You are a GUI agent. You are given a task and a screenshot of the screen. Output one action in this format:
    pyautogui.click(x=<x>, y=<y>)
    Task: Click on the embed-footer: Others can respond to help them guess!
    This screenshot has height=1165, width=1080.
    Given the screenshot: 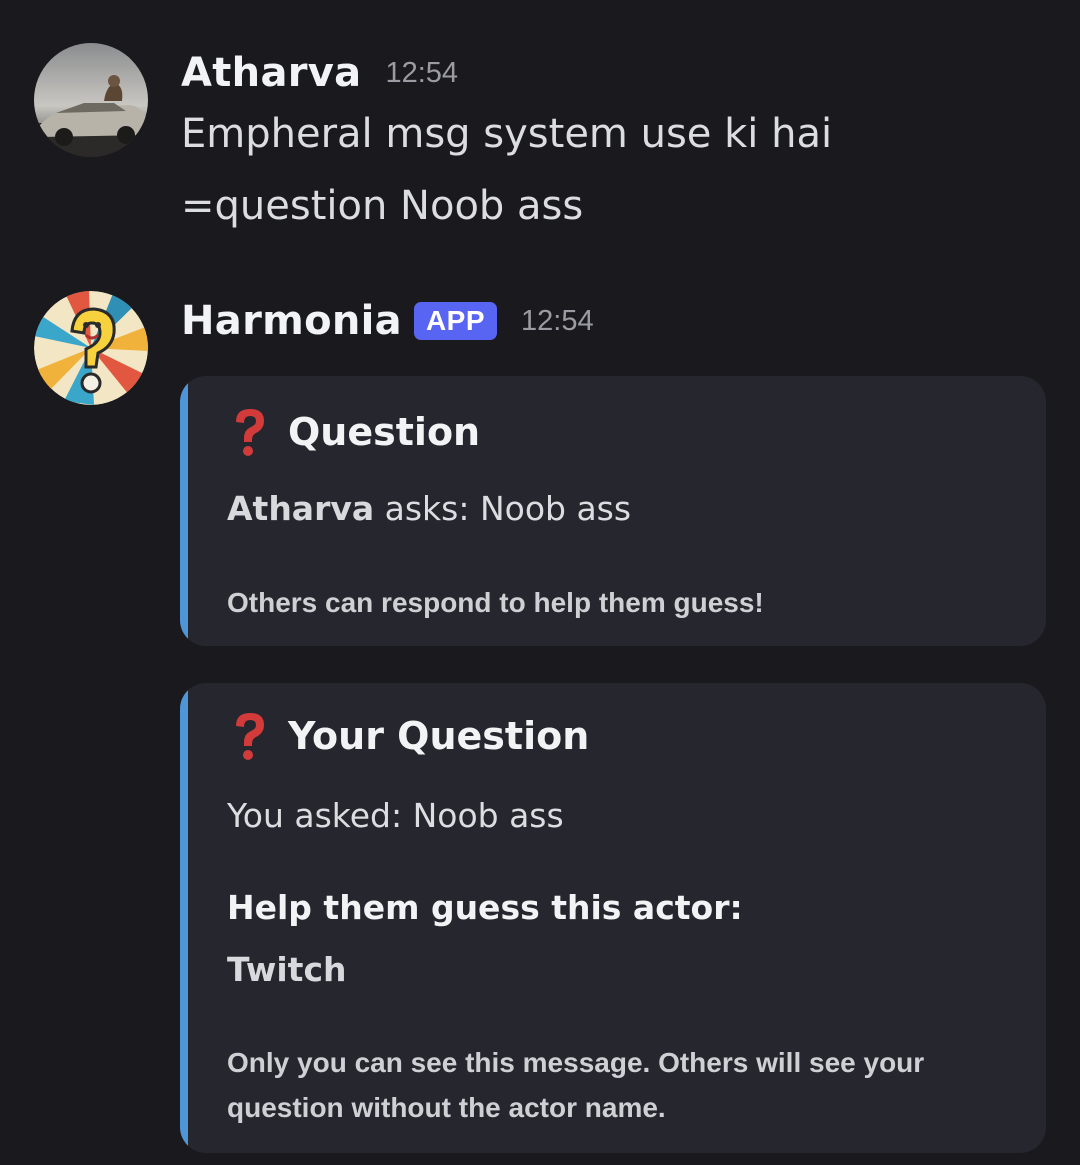 What is the action you would take?
    pyautogui.click(x=495, y=602)
    